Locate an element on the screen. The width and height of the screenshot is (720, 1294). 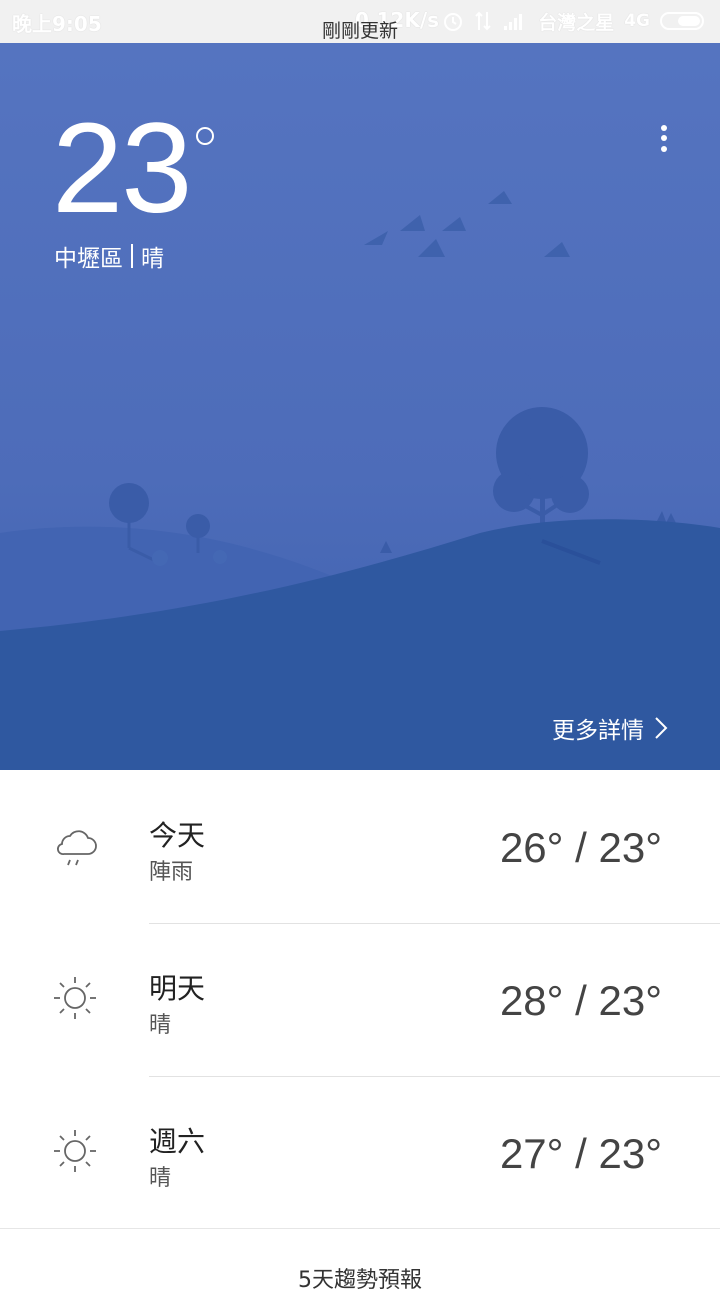
more-details-link: 更多詳情 is located at coordinates (610, 728).